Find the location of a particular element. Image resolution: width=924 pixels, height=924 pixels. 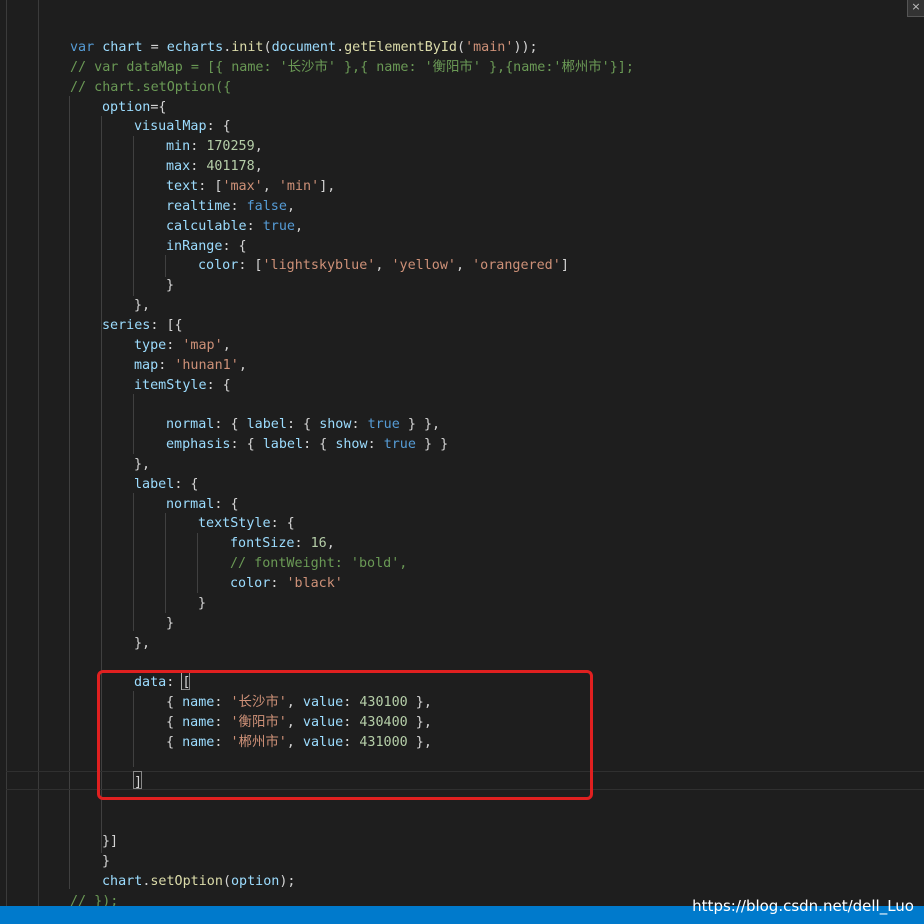

code-line: map: 'hunan1', is located at coordinates (190, 366).